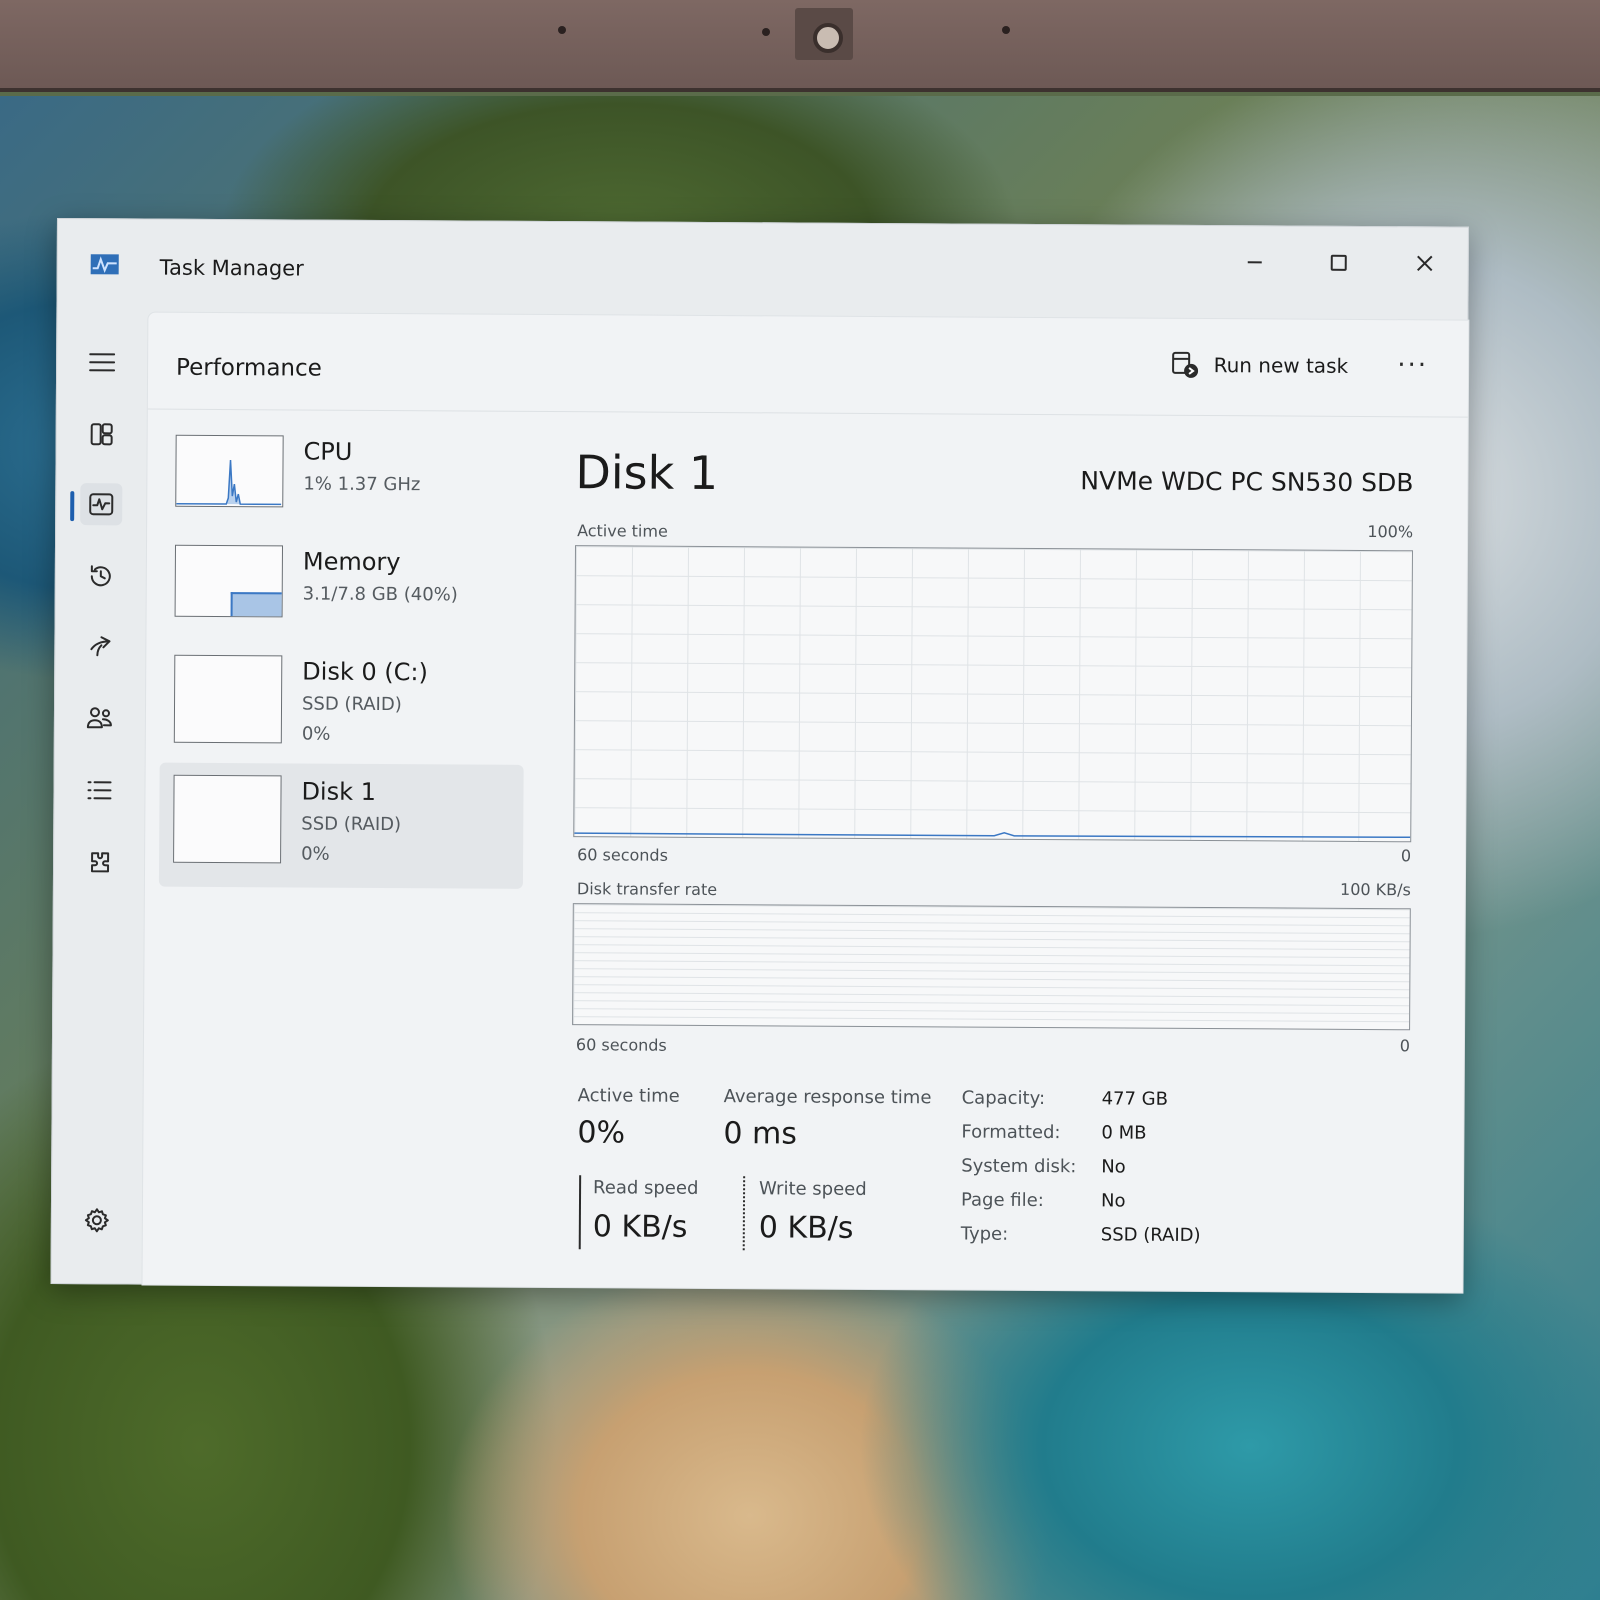 Image resolution: width=1600 pixels, height=1600 pixels. Describe the element at coordinates (365, 672) in the screenshot. I see `device-name: Disk 0 (C:)` at that location.